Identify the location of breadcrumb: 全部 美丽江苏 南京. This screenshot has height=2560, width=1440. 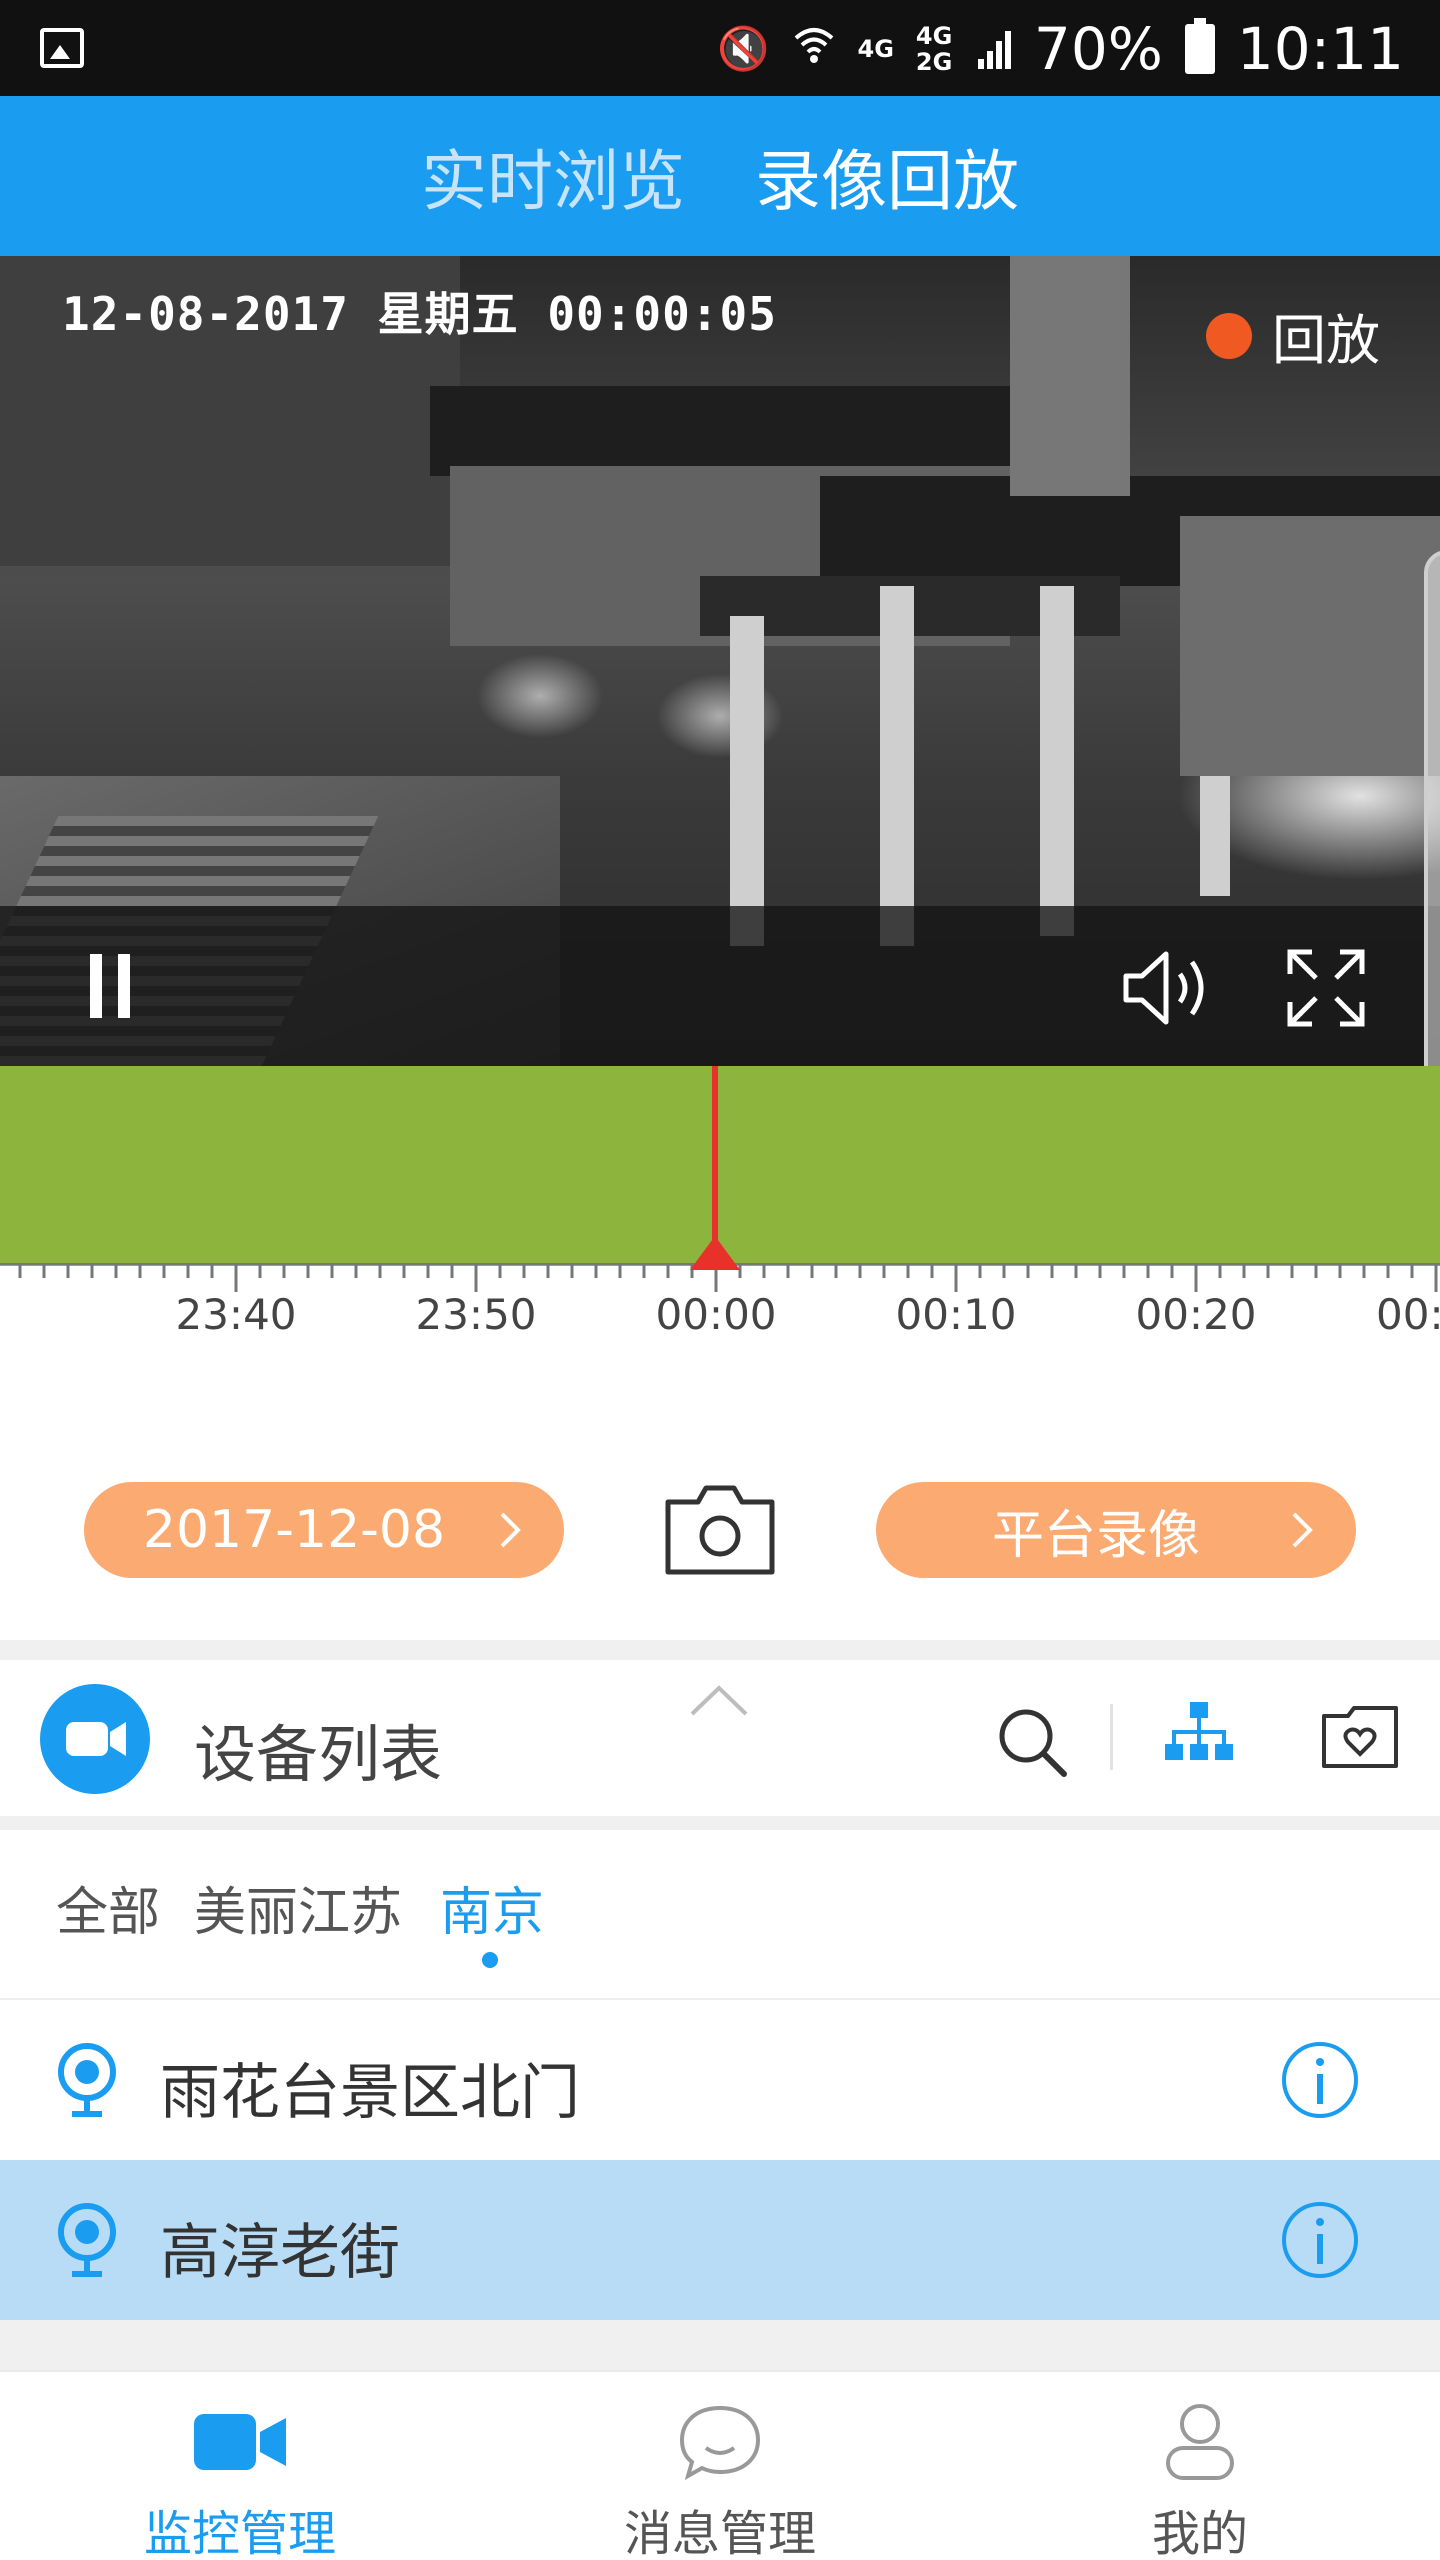
(720, 1912).